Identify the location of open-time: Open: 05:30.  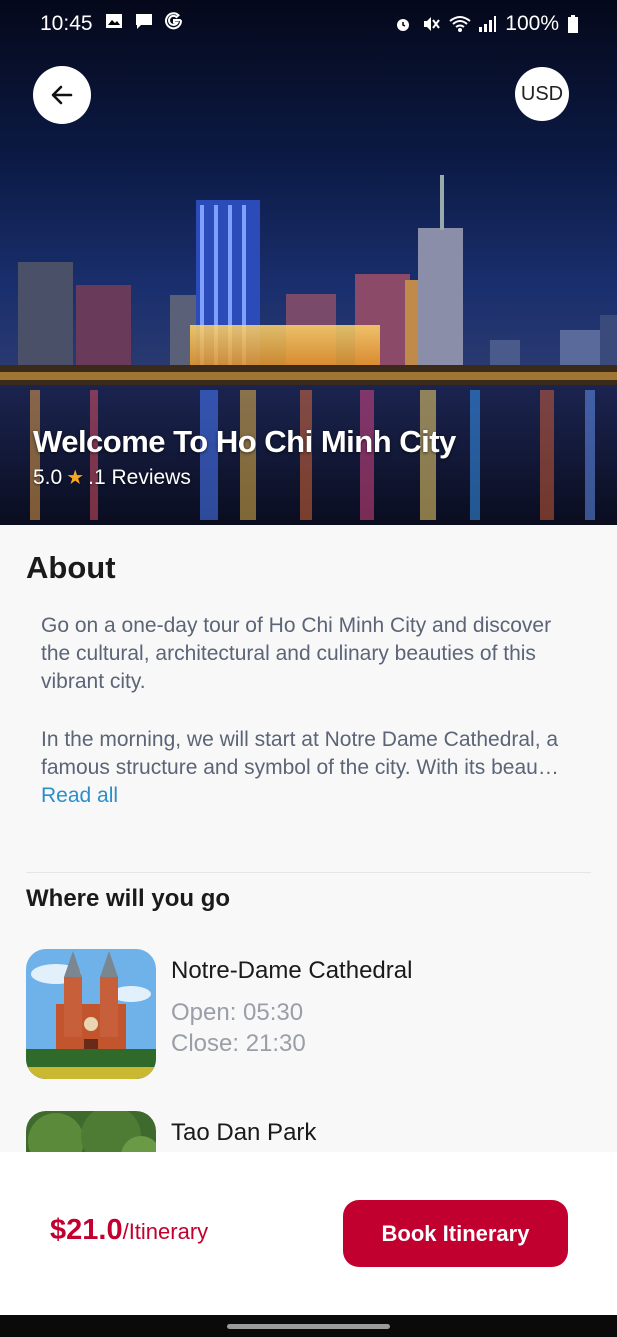
(237, 1012).